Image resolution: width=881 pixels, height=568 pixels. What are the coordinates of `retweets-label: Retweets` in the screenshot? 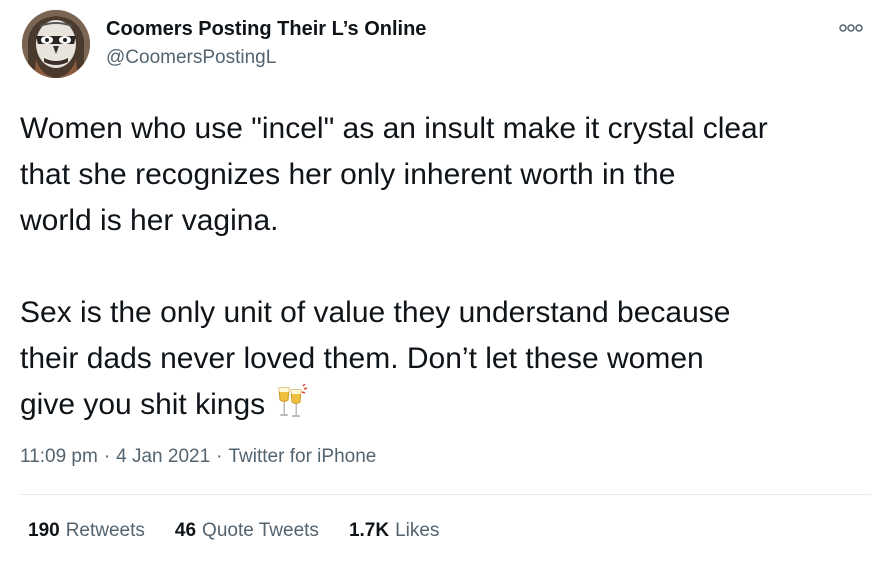 It's located at (105, 530).